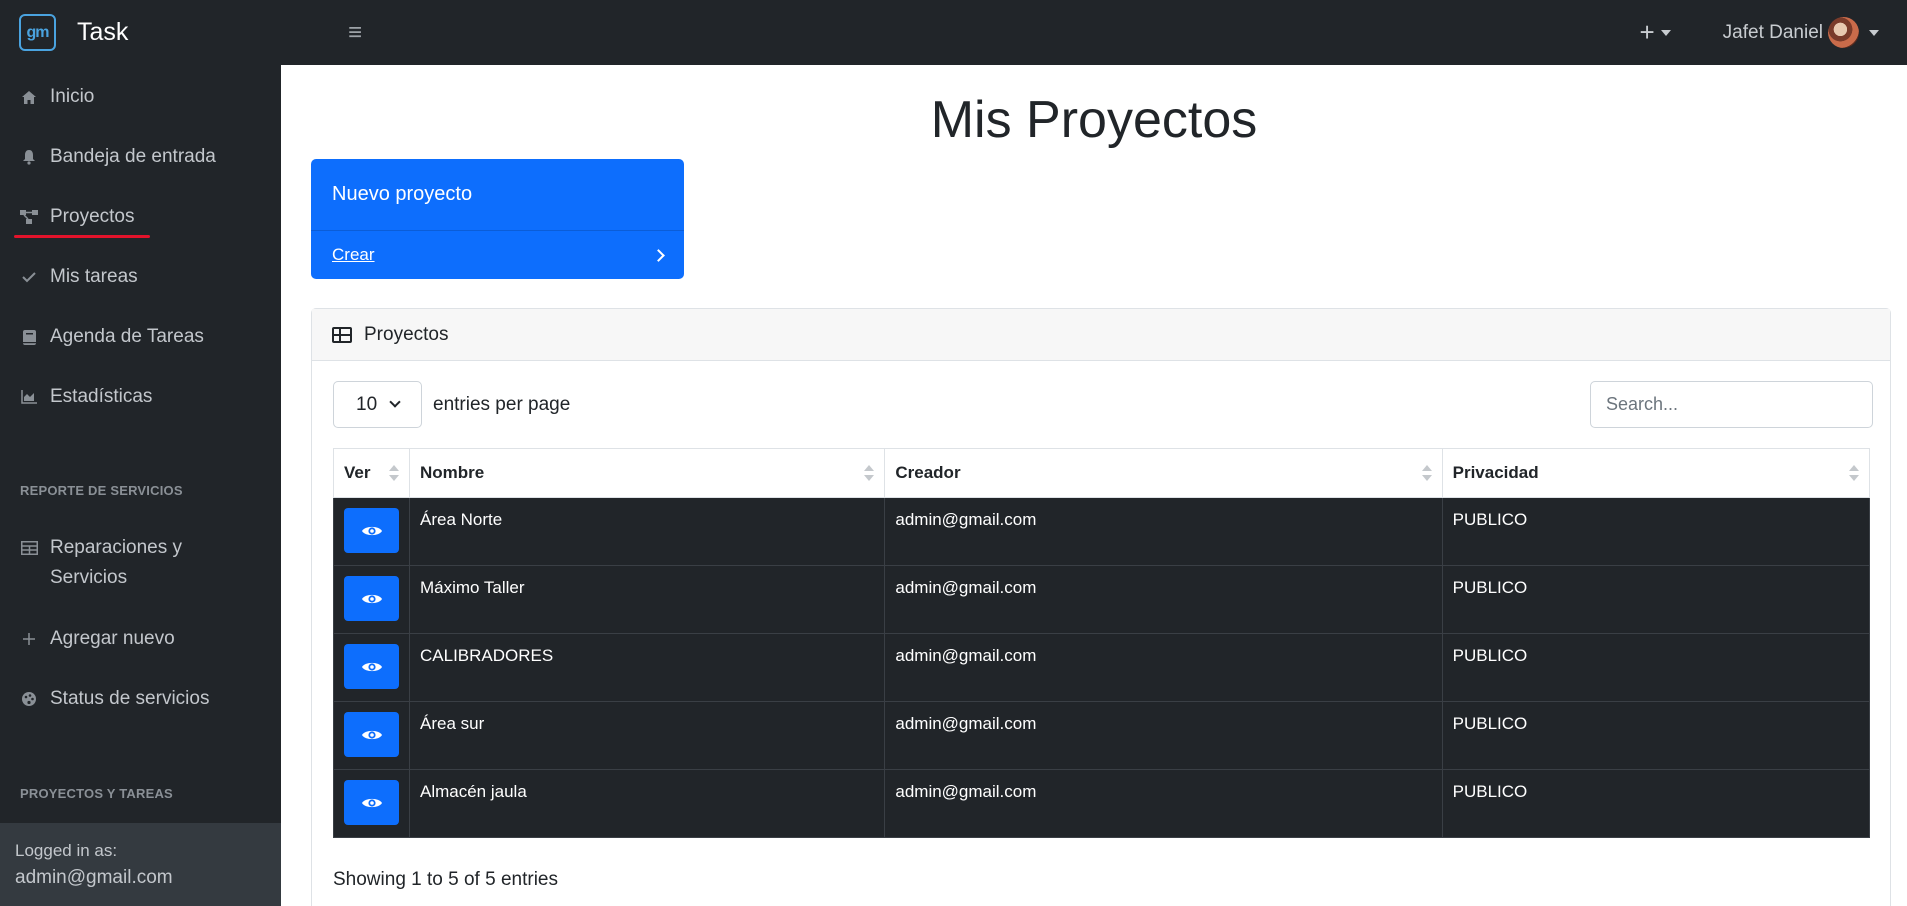  Describe the element at coordinates (1772, 32) in the screenshot. I see `user-name: Jafet Daniel` at that location.